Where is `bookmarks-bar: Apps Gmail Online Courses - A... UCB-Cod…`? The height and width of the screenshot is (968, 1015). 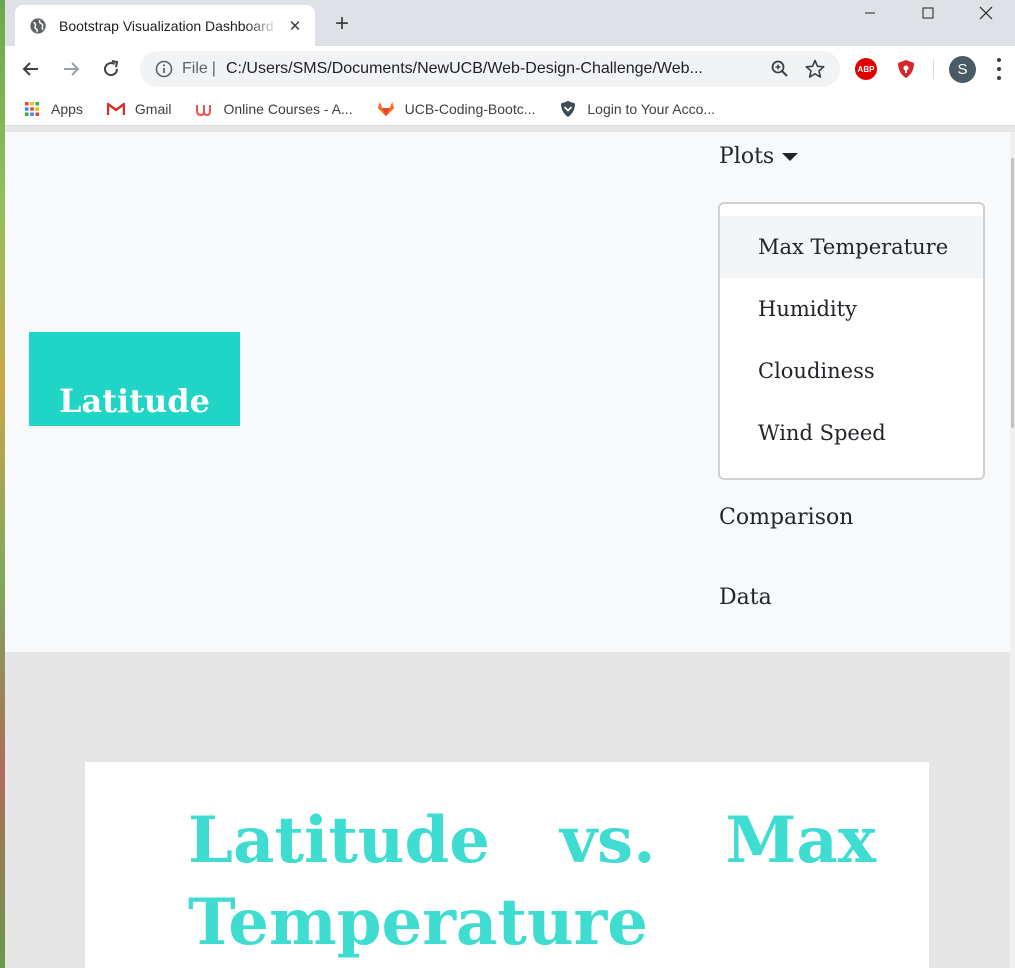 bookmarks-bar: Apps Gmail Online Courses - A... UCB-Cod… is located at coordinates (510, 109).